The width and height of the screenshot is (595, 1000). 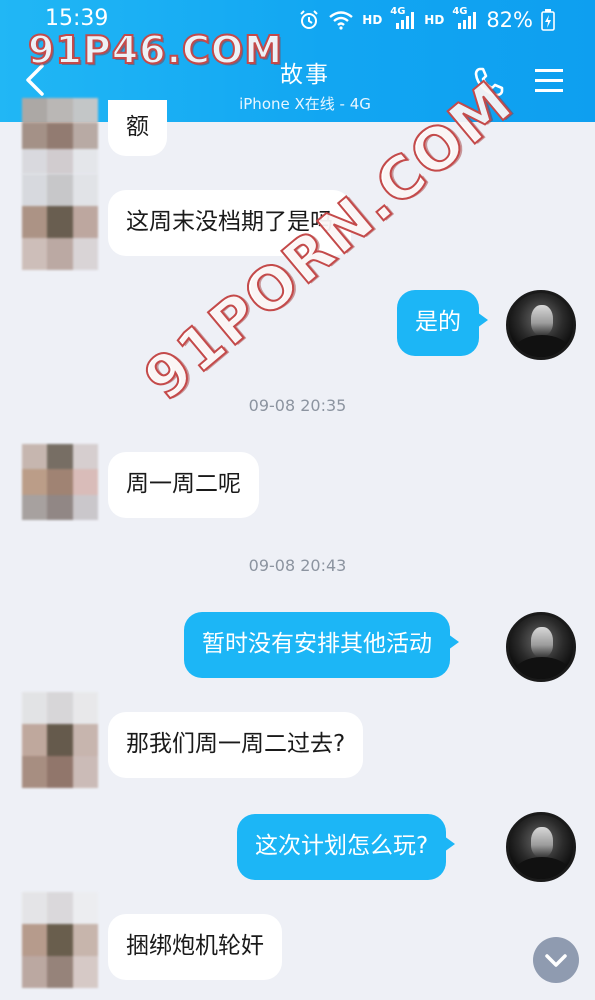 What do you see at coordinates (549, 81) in the screenshot?
I see `menu-icon` at bounding box center [549, 81].